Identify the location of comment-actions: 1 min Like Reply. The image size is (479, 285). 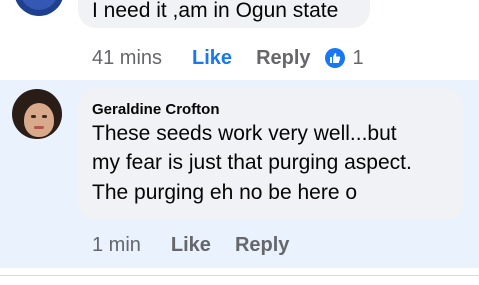
(190, 245).